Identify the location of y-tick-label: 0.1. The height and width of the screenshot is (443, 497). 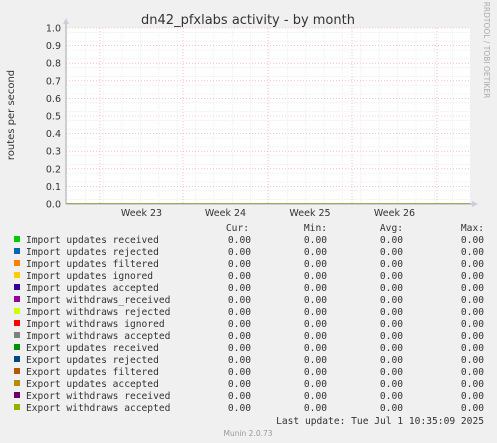
(53, 187).